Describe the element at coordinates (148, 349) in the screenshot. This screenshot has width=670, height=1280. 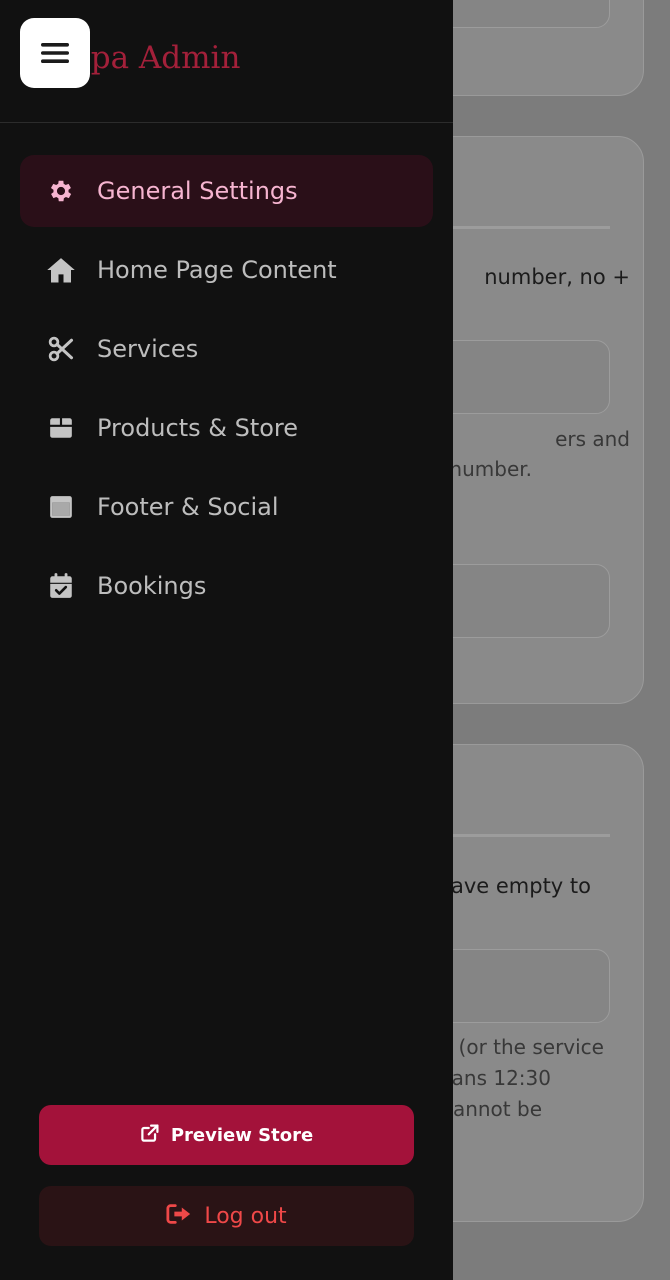
I see `sidebar-item-label: Services` at that location.